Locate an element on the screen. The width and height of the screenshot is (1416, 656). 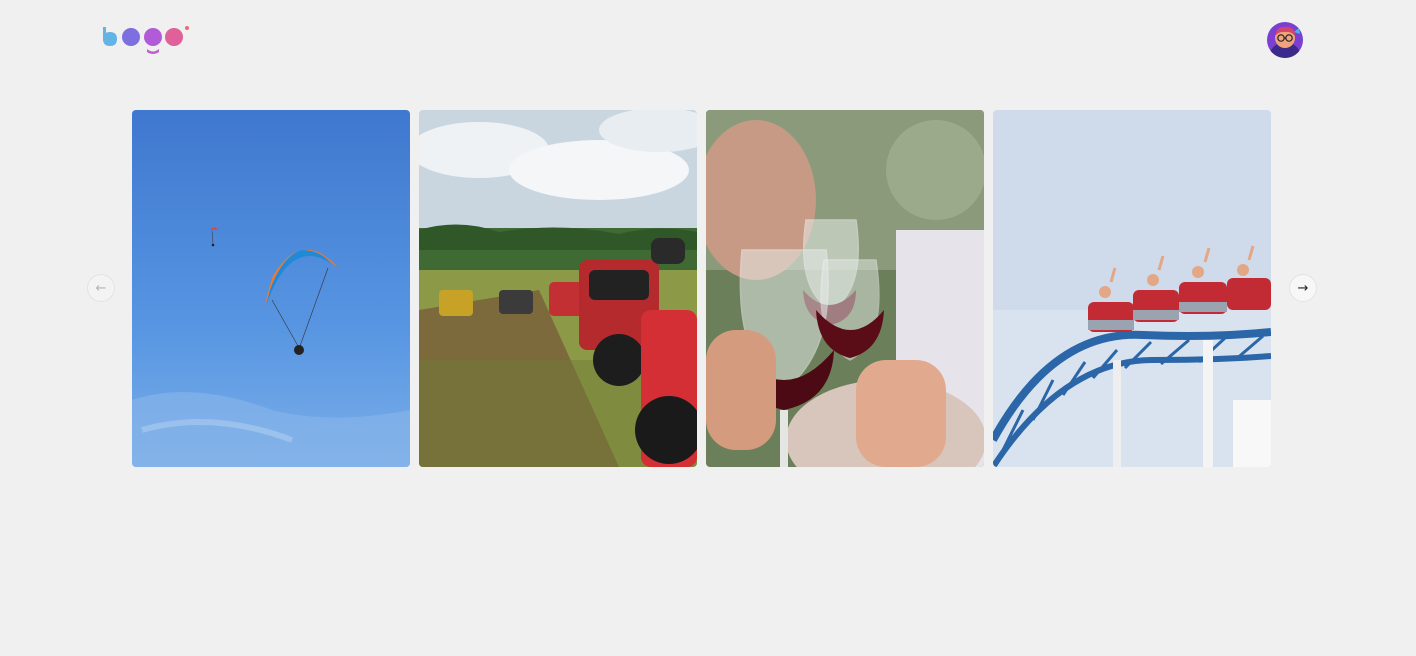
paragliding-image is located at coordinates (271, 288).